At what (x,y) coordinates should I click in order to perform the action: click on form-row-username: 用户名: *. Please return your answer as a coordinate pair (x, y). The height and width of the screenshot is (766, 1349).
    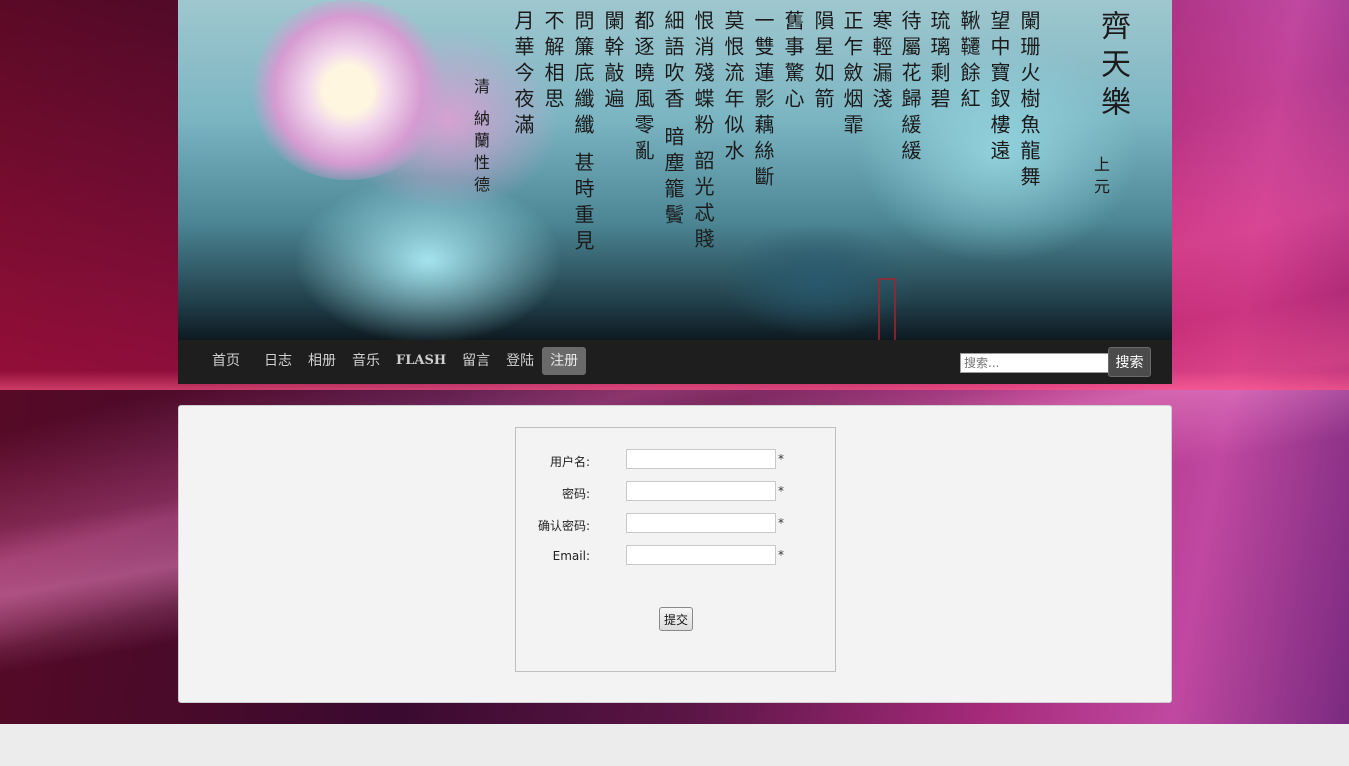
    Looking at the image, I should click on (675, 461).